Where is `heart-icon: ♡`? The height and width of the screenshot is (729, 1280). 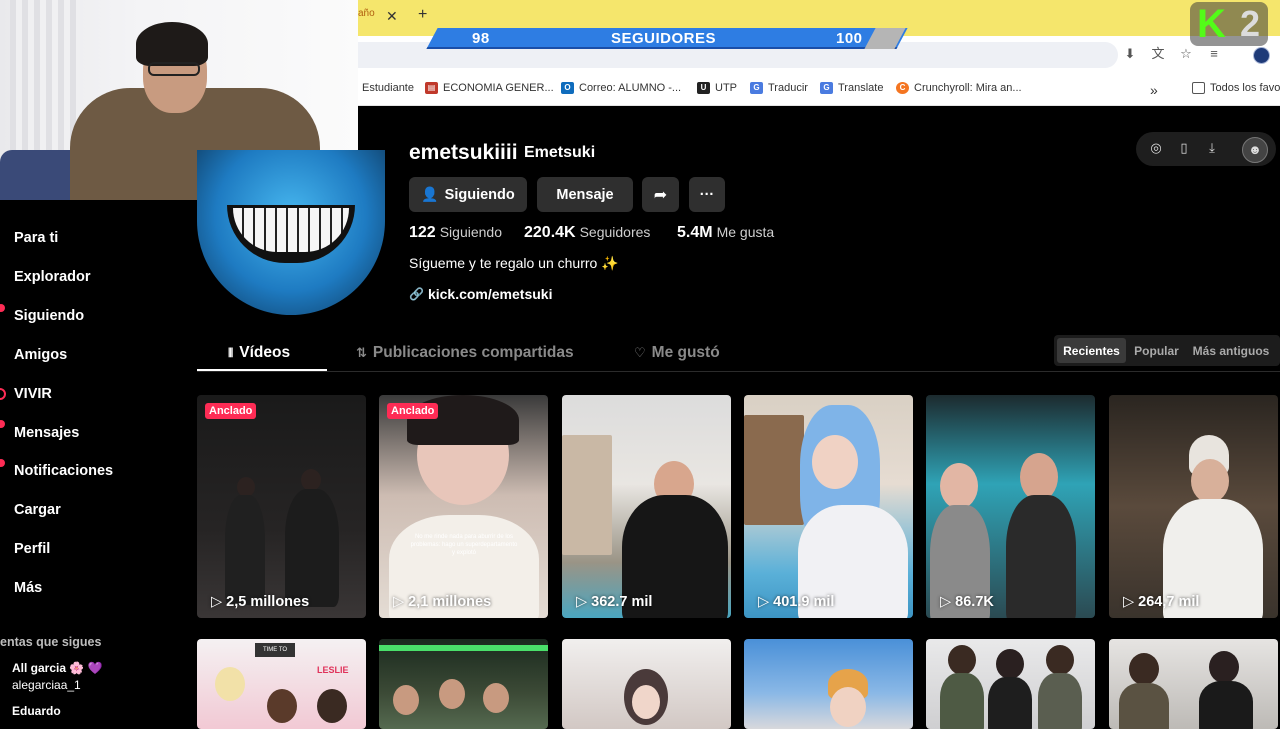 heart-icon: ♡ is located at coordinates (640, 352).